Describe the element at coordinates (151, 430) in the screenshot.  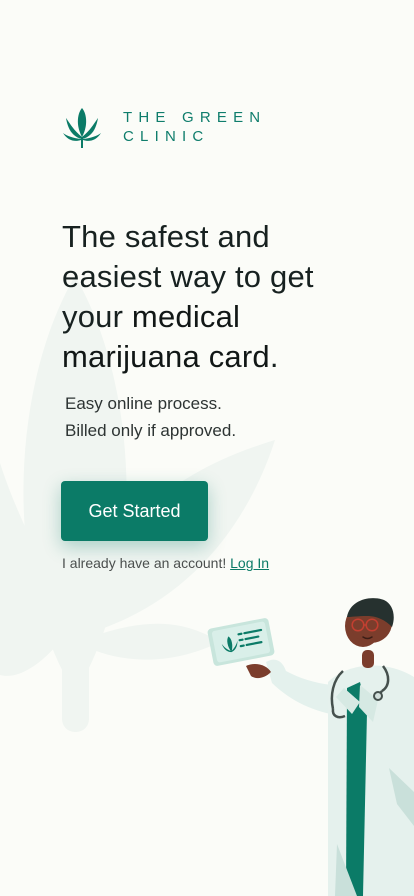
I see `subcopy-line-2: Billed only if approved.` at that location.